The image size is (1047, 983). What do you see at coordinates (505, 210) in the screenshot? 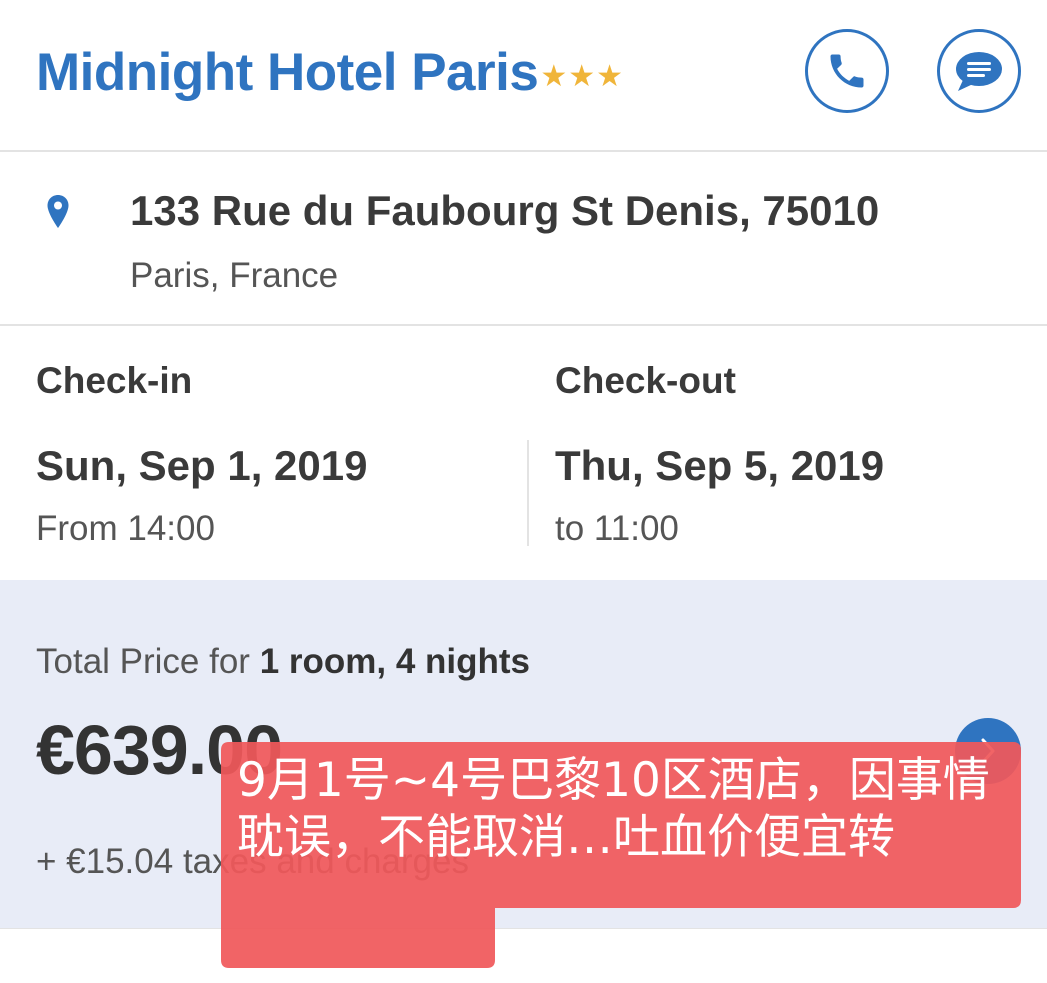
I see `address-line-1: 133 Rue du Faubourg St Denis, 75010` at bounding box center [505, 210].